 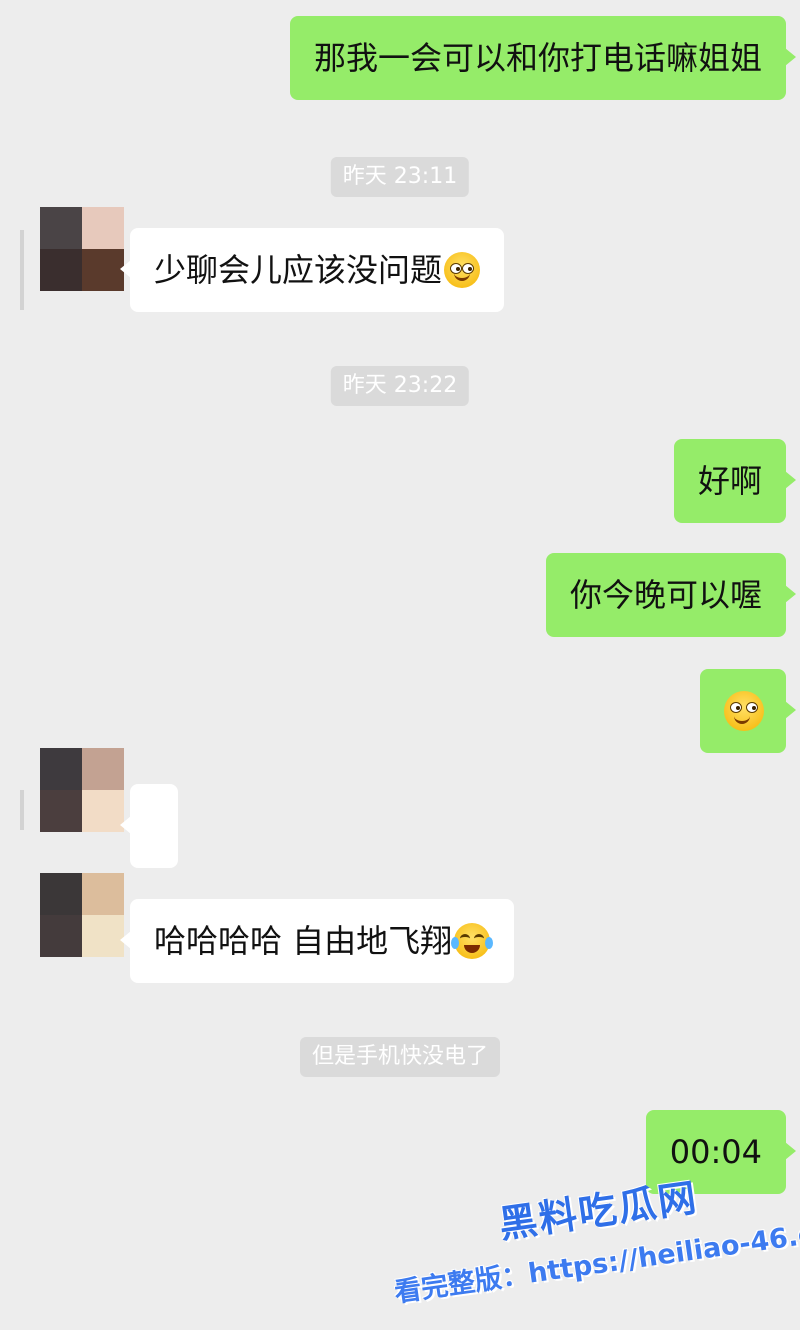 I want to click on chat-bubble-sent: 好啊, so click(x=735, y=481).